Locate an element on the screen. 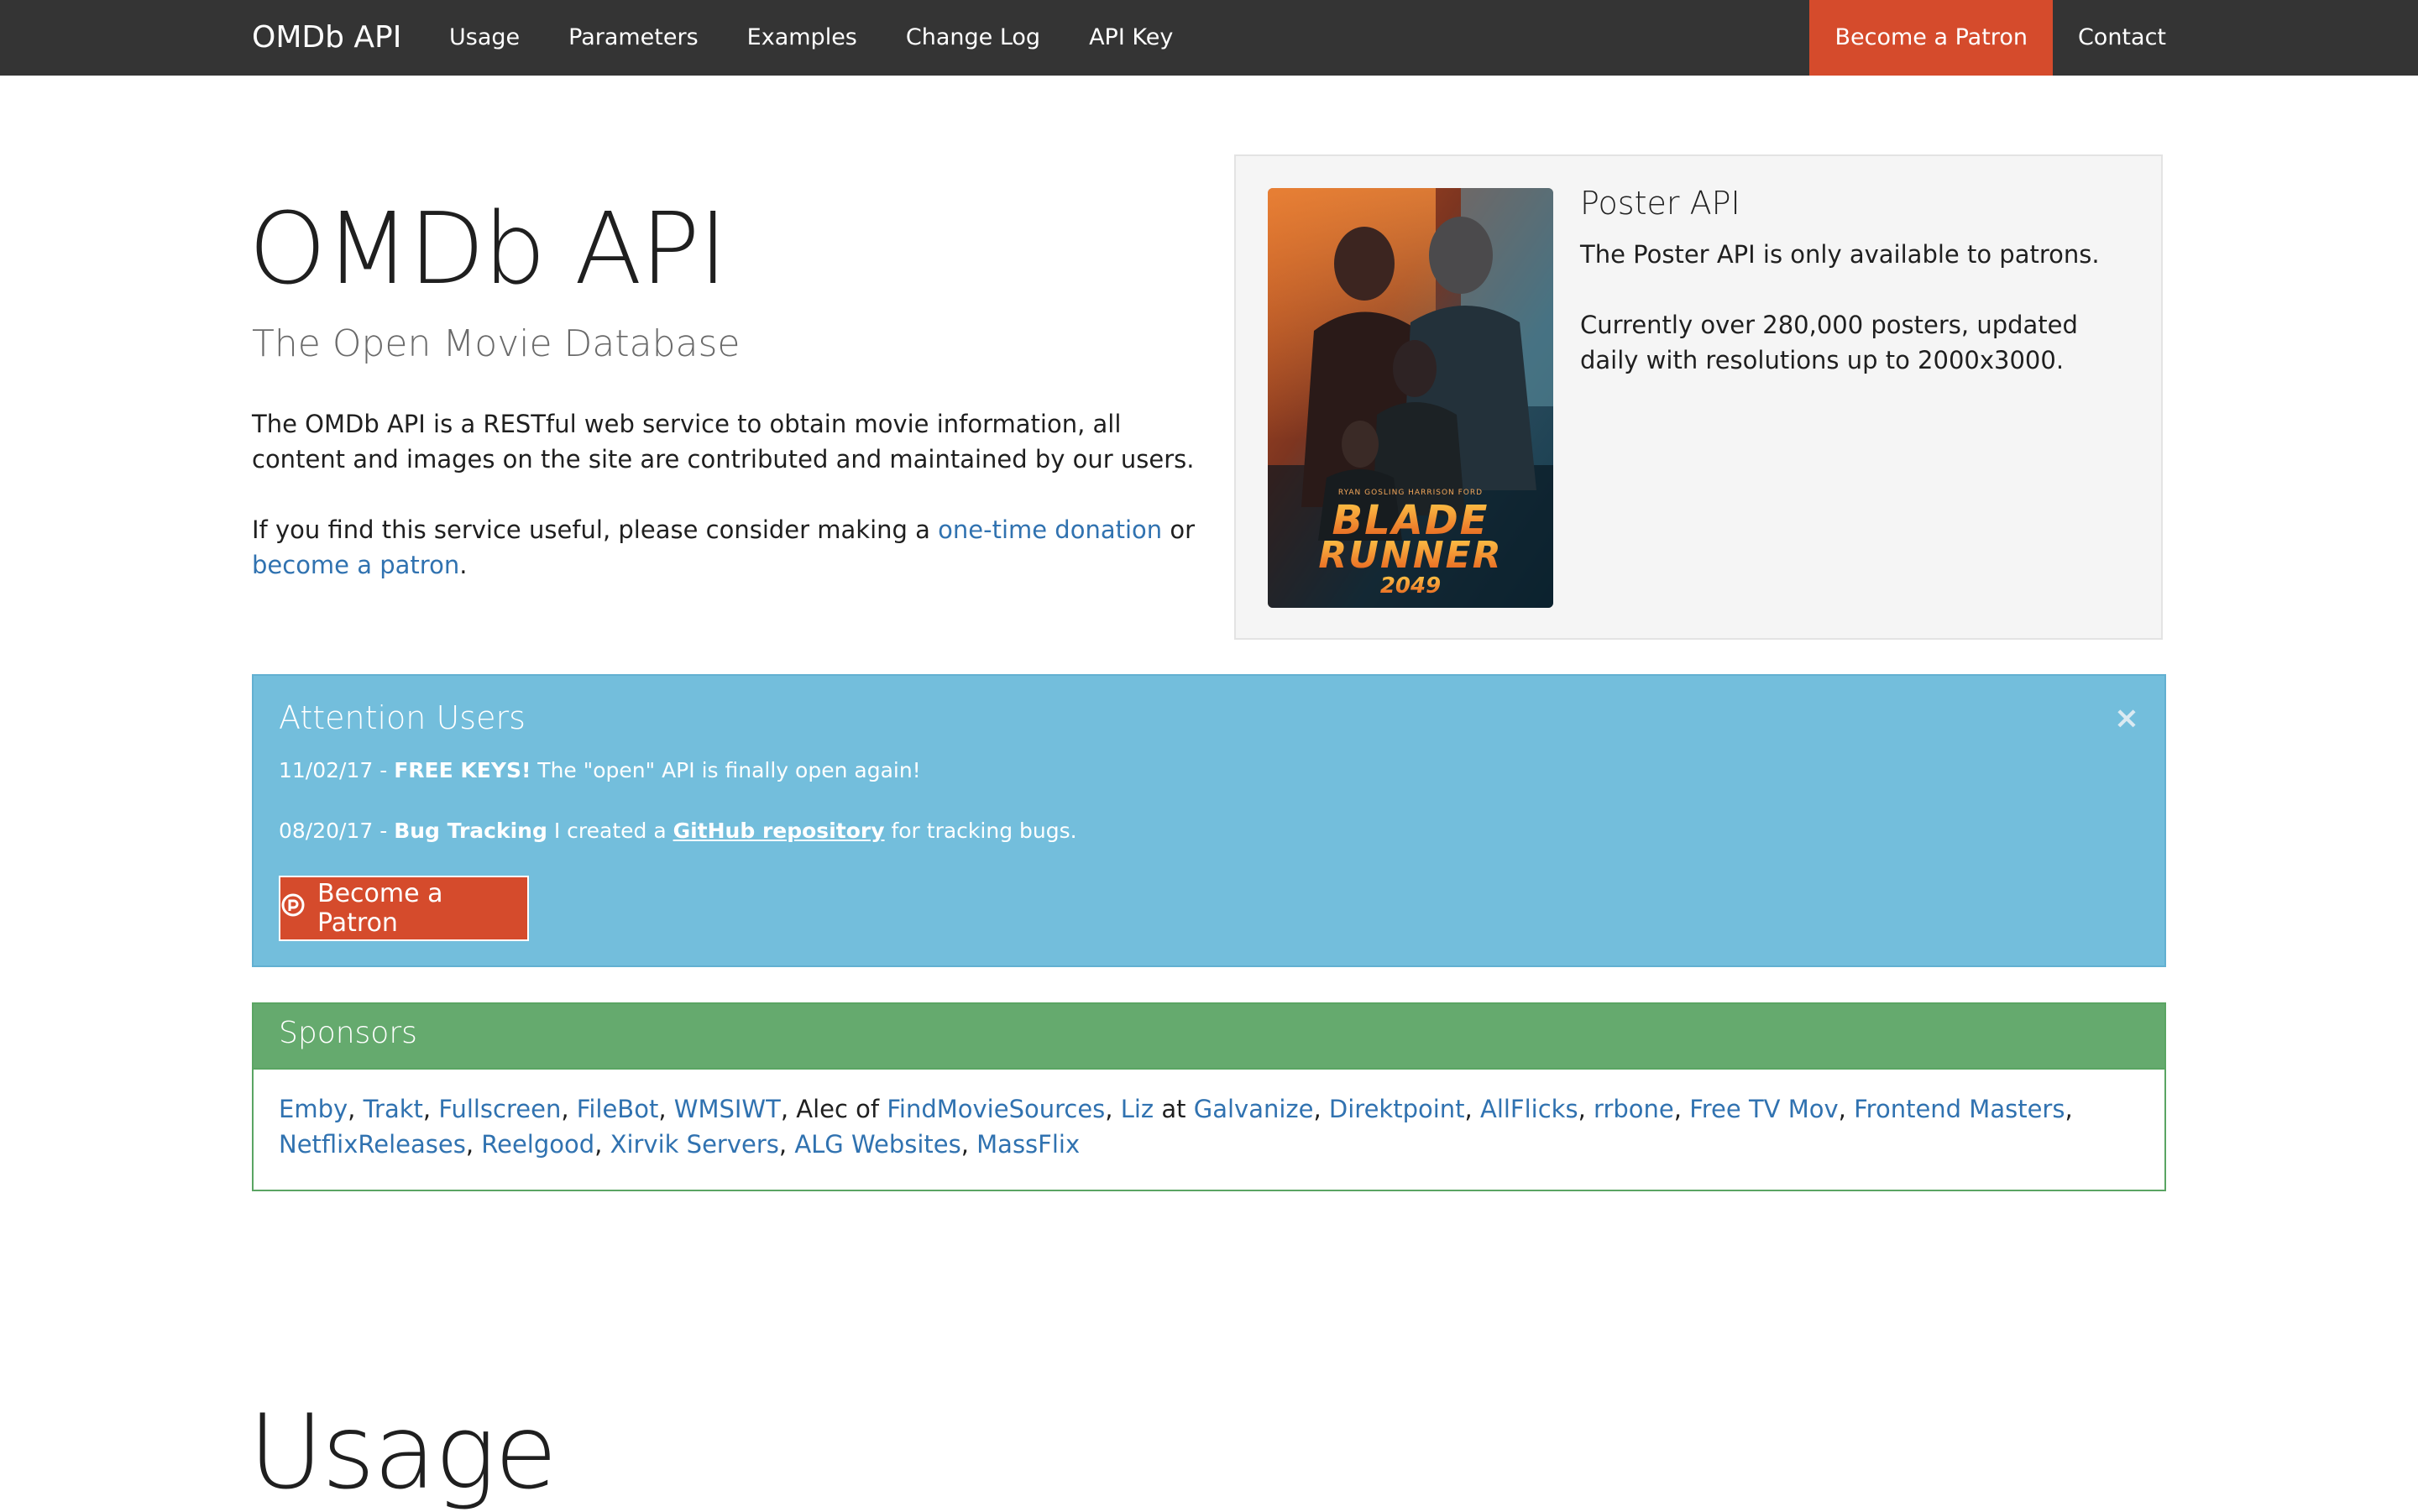  sponsor-link: NetflixReleases is located at coordinates (372, 1144).